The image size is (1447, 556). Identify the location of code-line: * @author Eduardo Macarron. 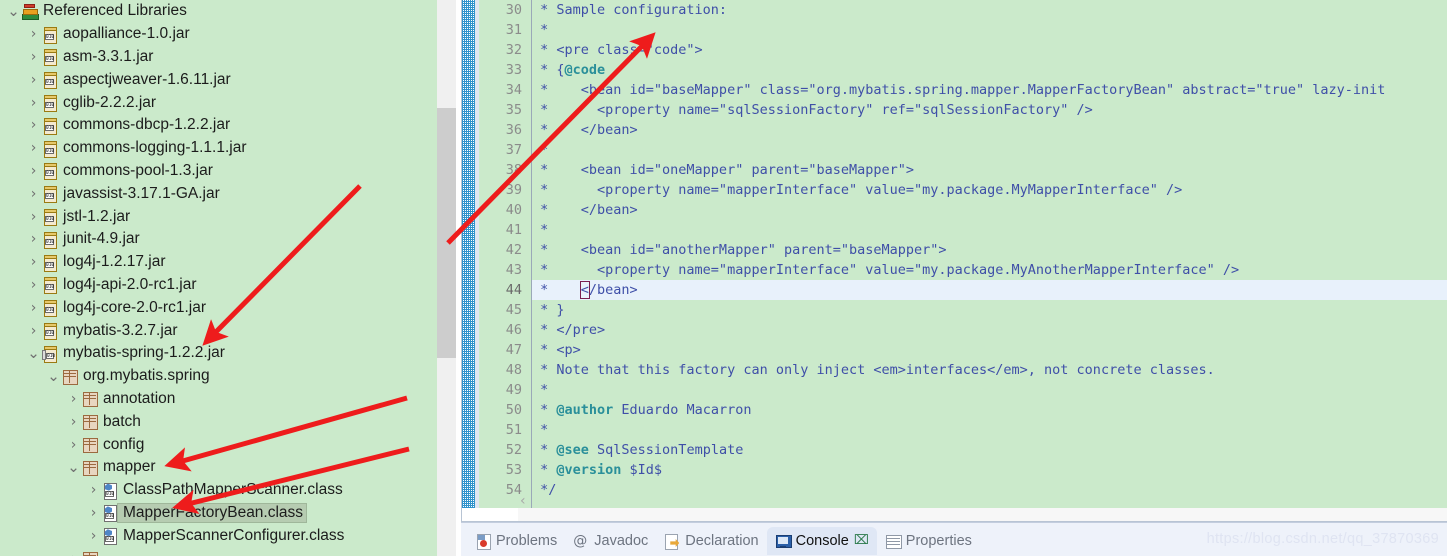
(989, 410).